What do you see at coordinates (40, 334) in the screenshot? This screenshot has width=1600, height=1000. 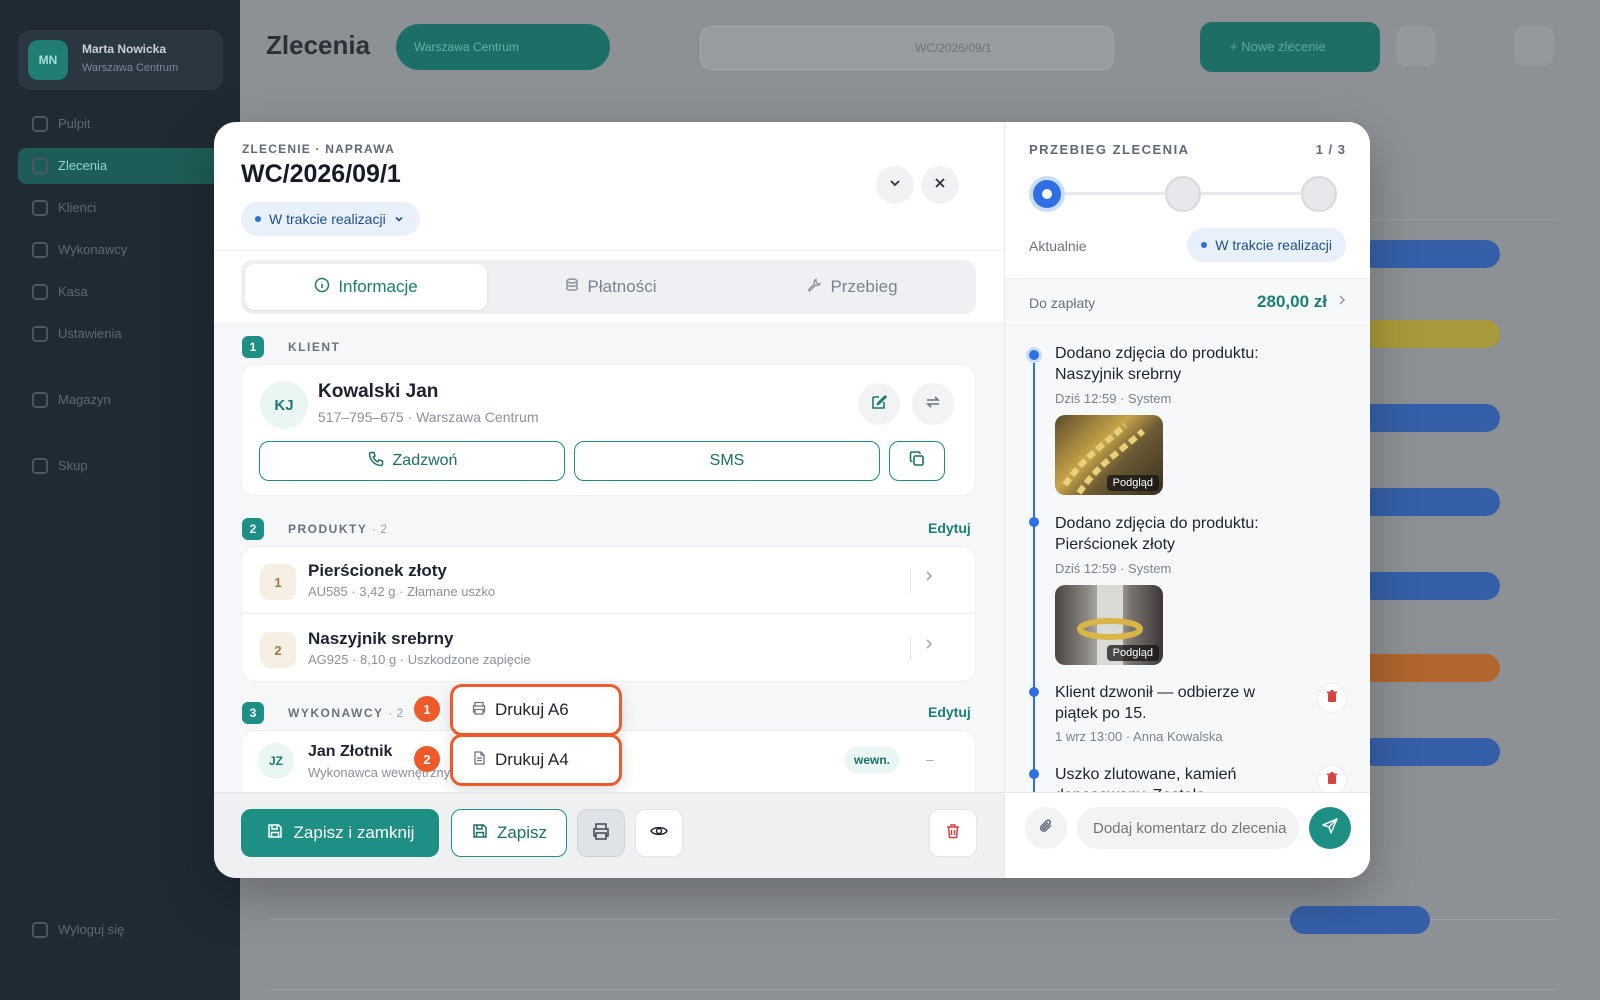 I see `gear-icon` at bounding box center [40, 334].